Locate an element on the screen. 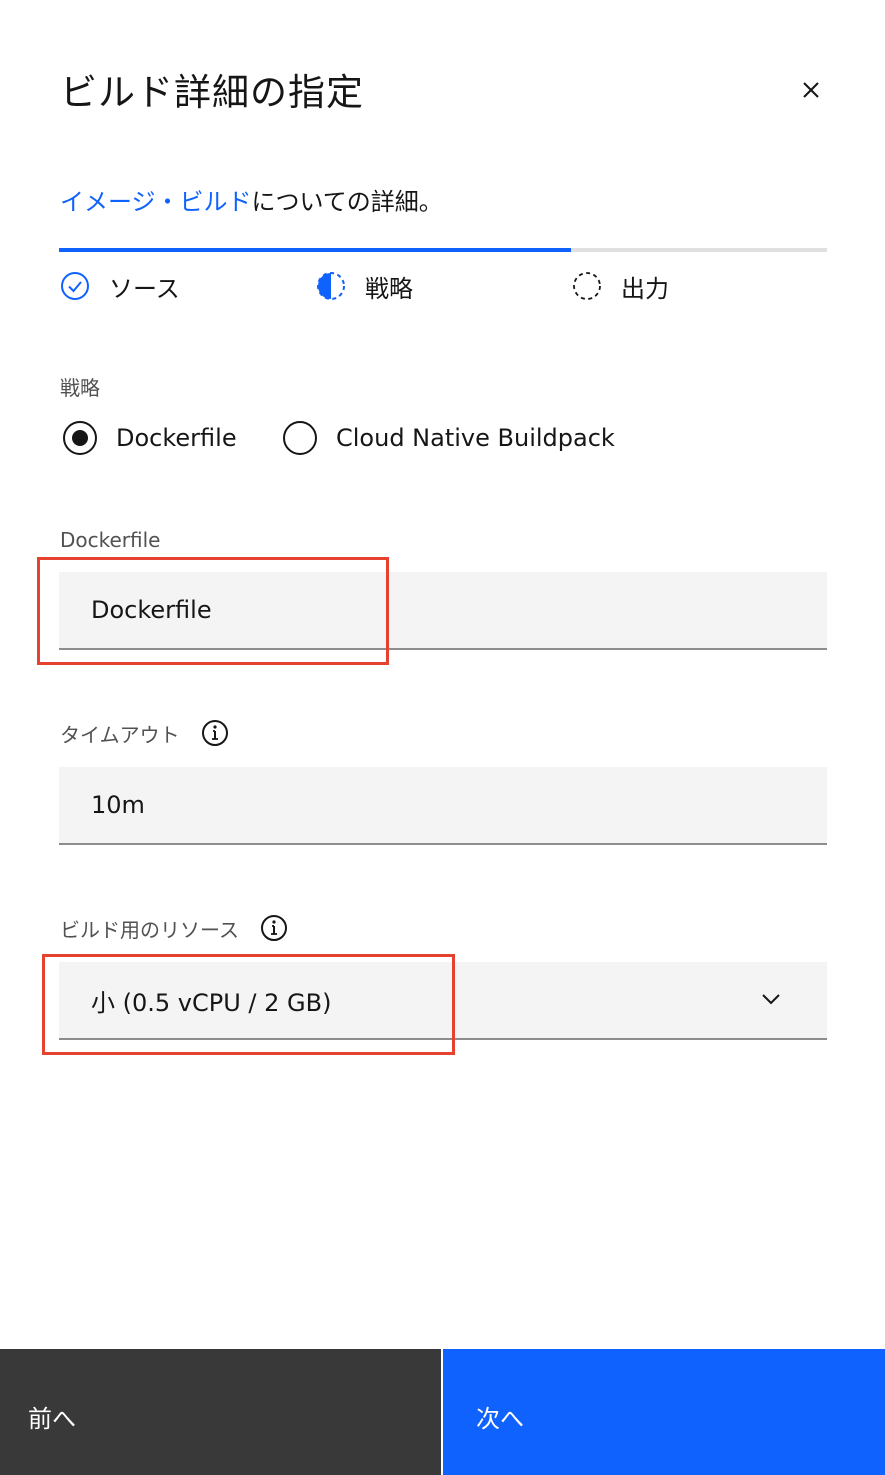 The width and height of the screenshot is (885, 1475). back-button: 前へ is located at coordinates (220, 1412).